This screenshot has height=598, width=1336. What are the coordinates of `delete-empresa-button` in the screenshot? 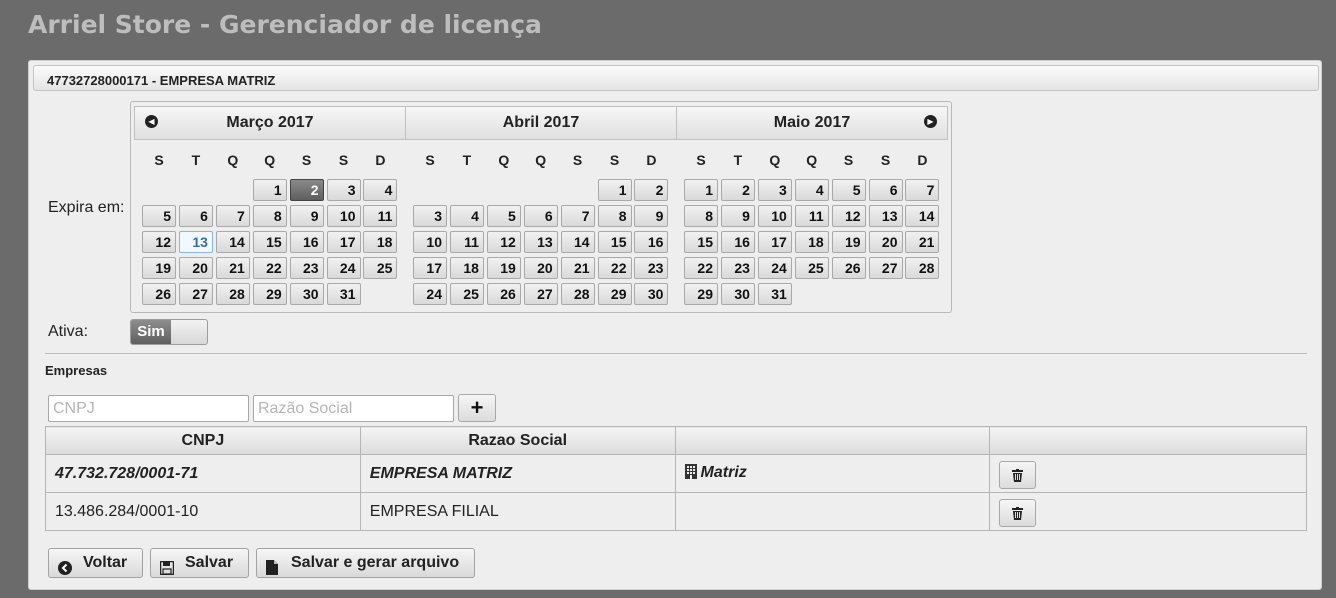 It's located at (1018, 474).